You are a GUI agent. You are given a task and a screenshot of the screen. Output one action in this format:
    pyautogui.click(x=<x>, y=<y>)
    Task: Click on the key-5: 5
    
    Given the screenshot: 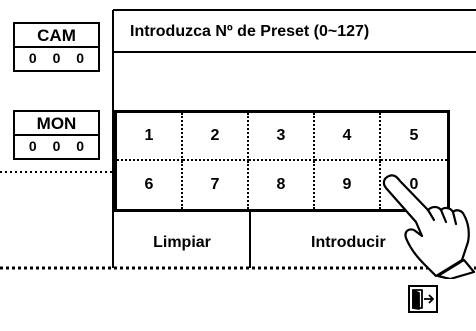 What is the action you would take?
    pyautogui.click(x=414, y=137)
    